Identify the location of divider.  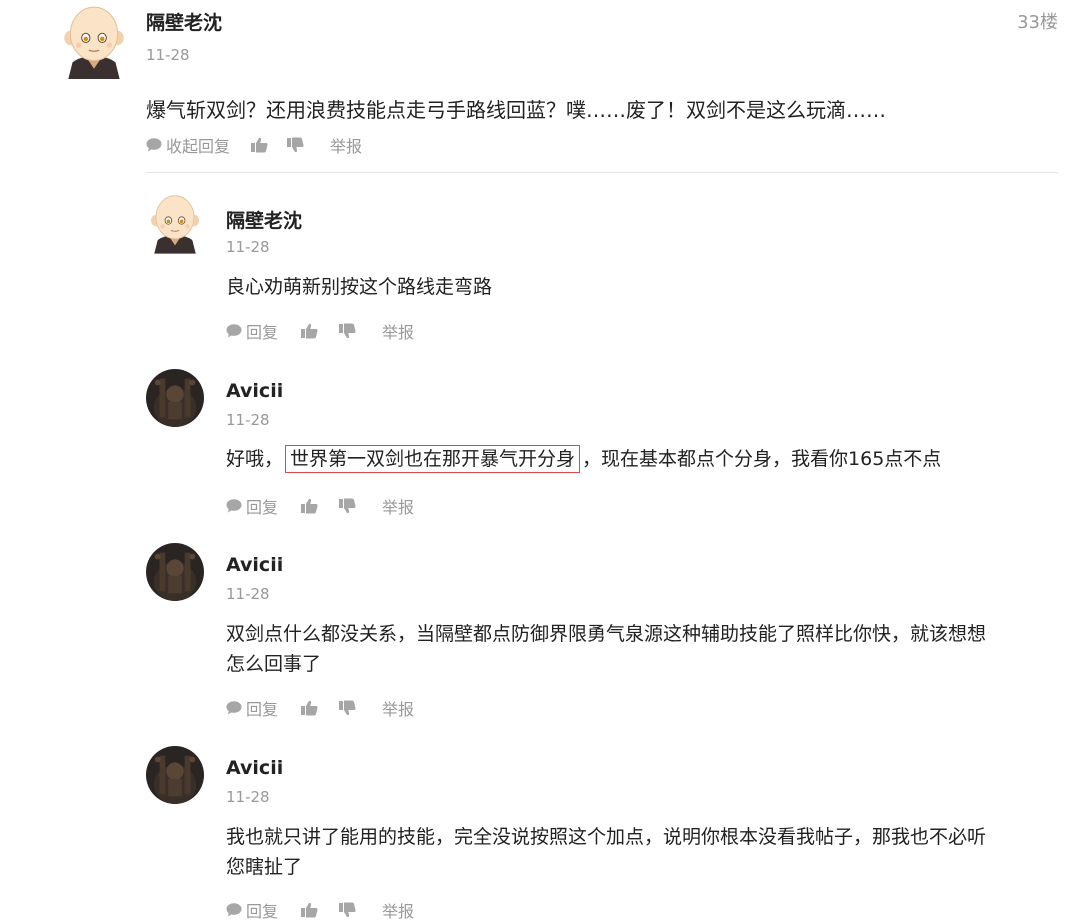
(602, 172).